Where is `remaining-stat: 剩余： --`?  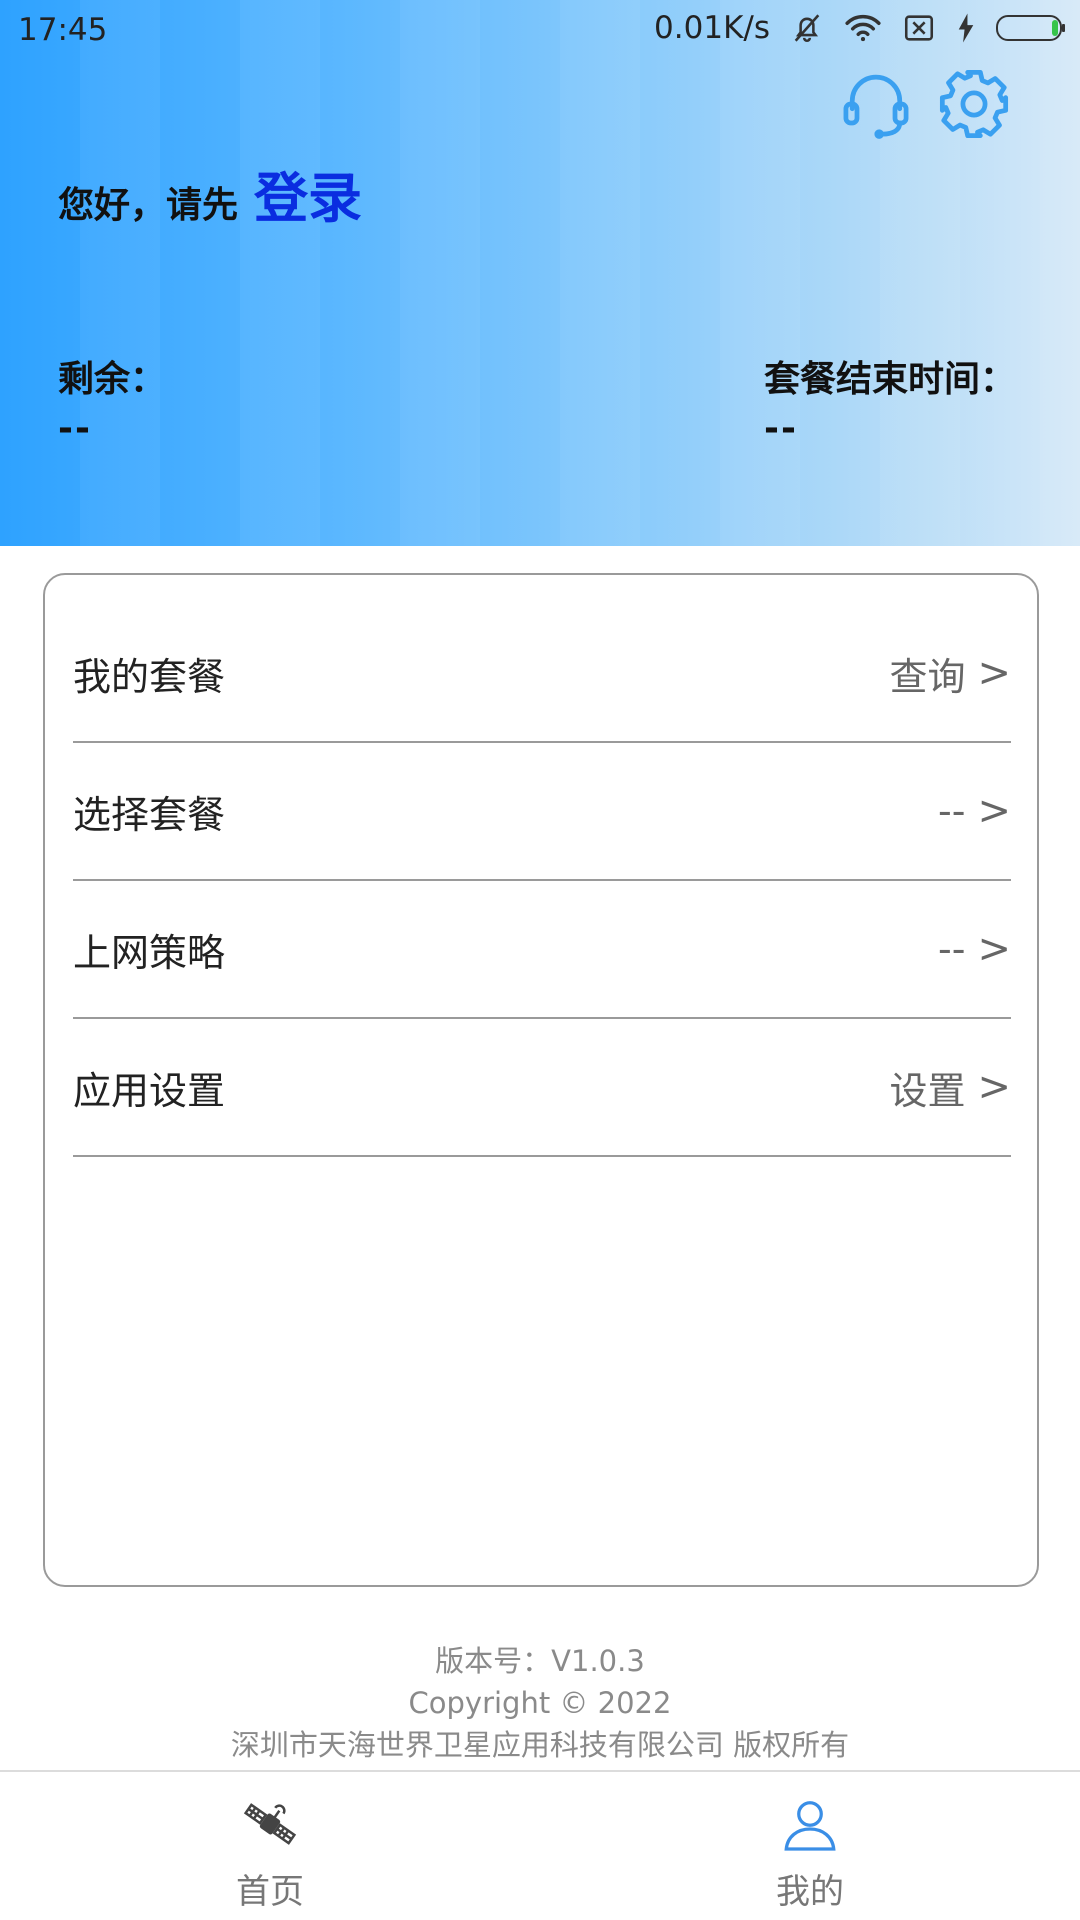
remaining-stat: 剩余： -- is located at coordinates (112, 399).